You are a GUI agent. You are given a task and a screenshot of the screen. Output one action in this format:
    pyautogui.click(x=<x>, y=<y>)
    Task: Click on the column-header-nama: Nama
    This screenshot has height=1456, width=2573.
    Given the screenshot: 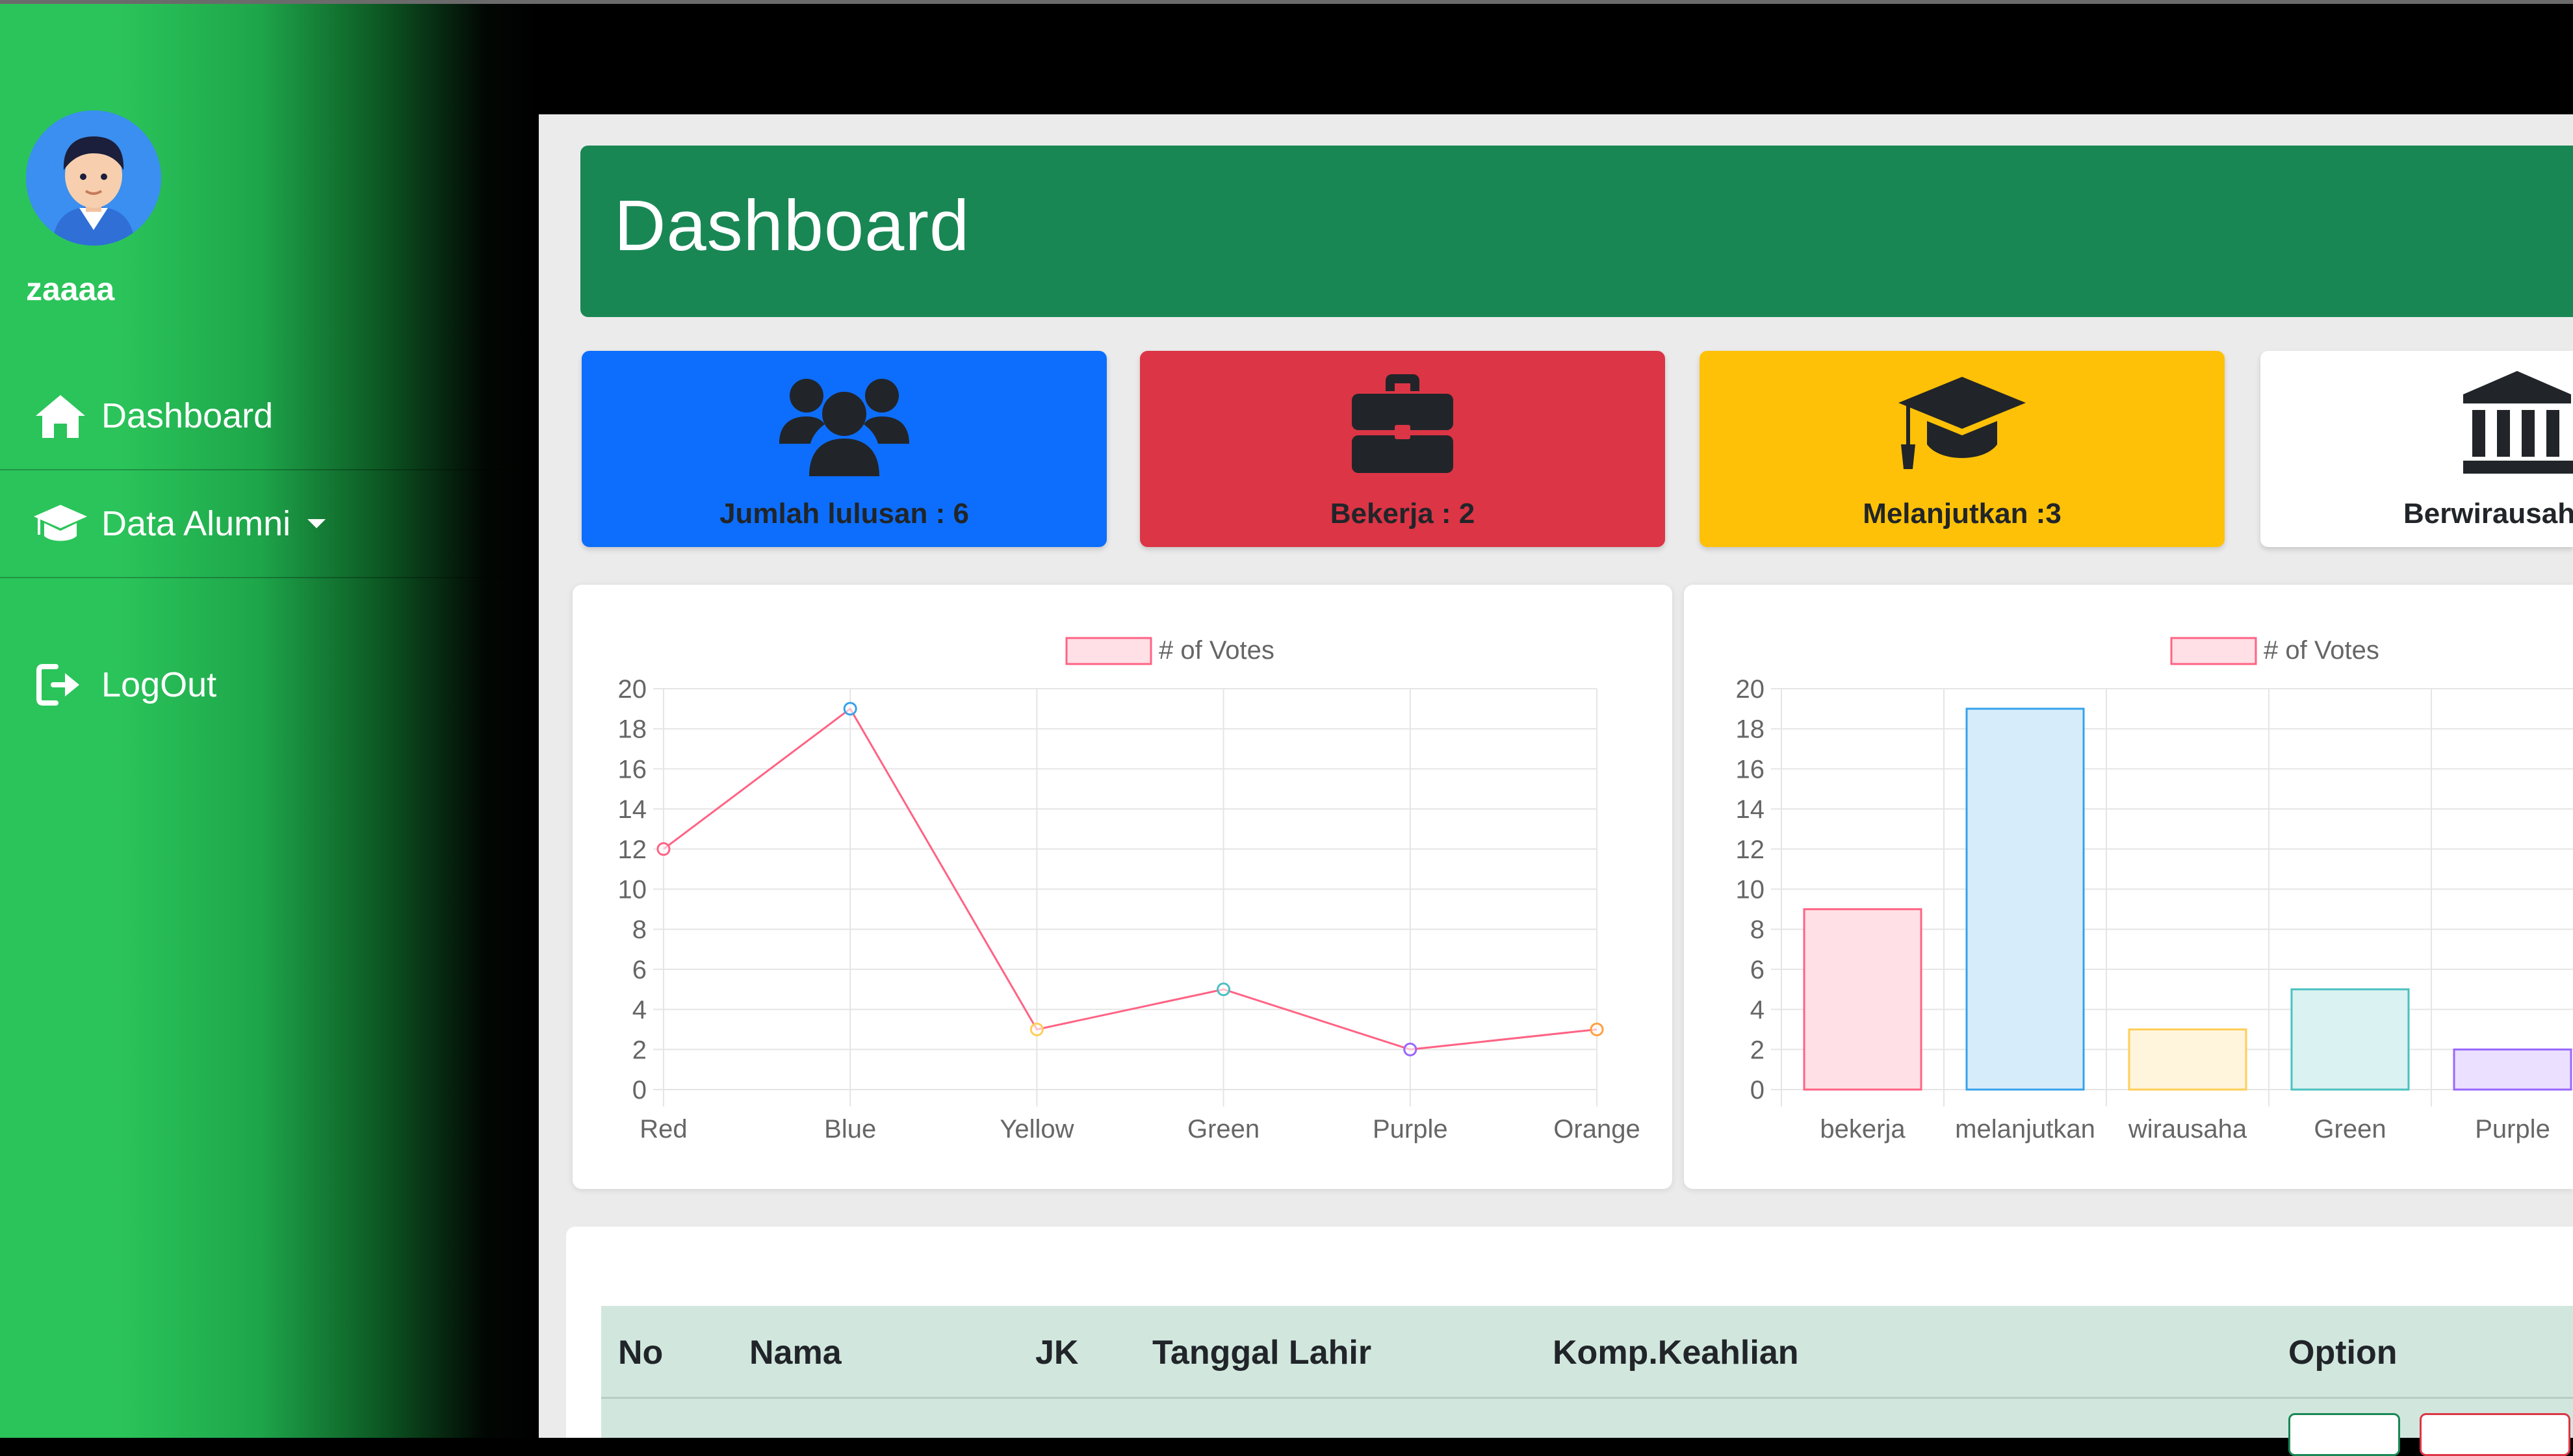 What is the action you would take?
    pyautogui.click(x=795, y=1353)
    